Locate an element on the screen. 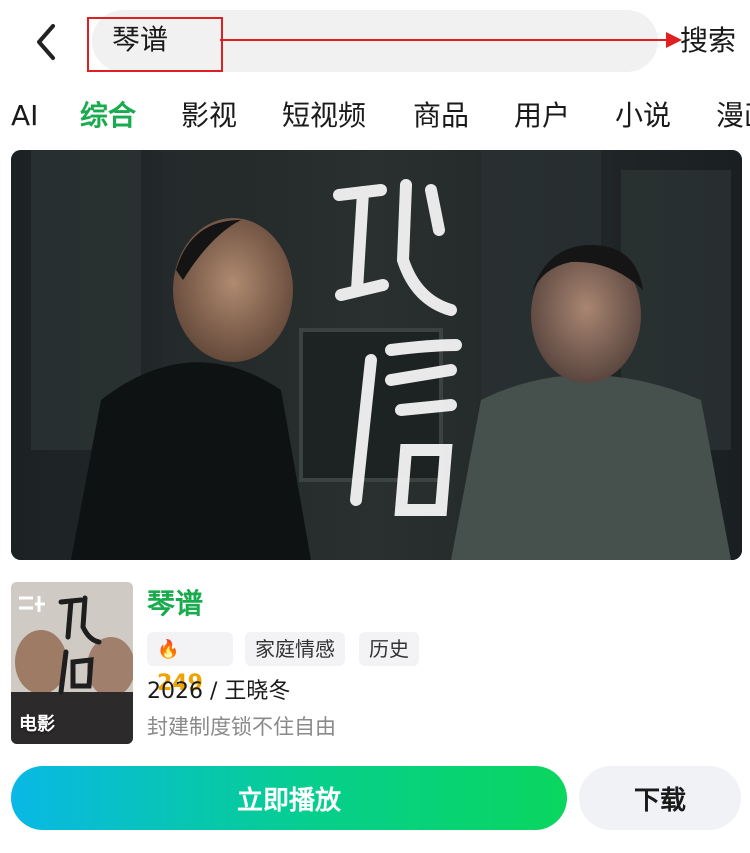 The height and width of the screenshot is (853, 750). chevron-left-icon is located at coordinates (46, 42).